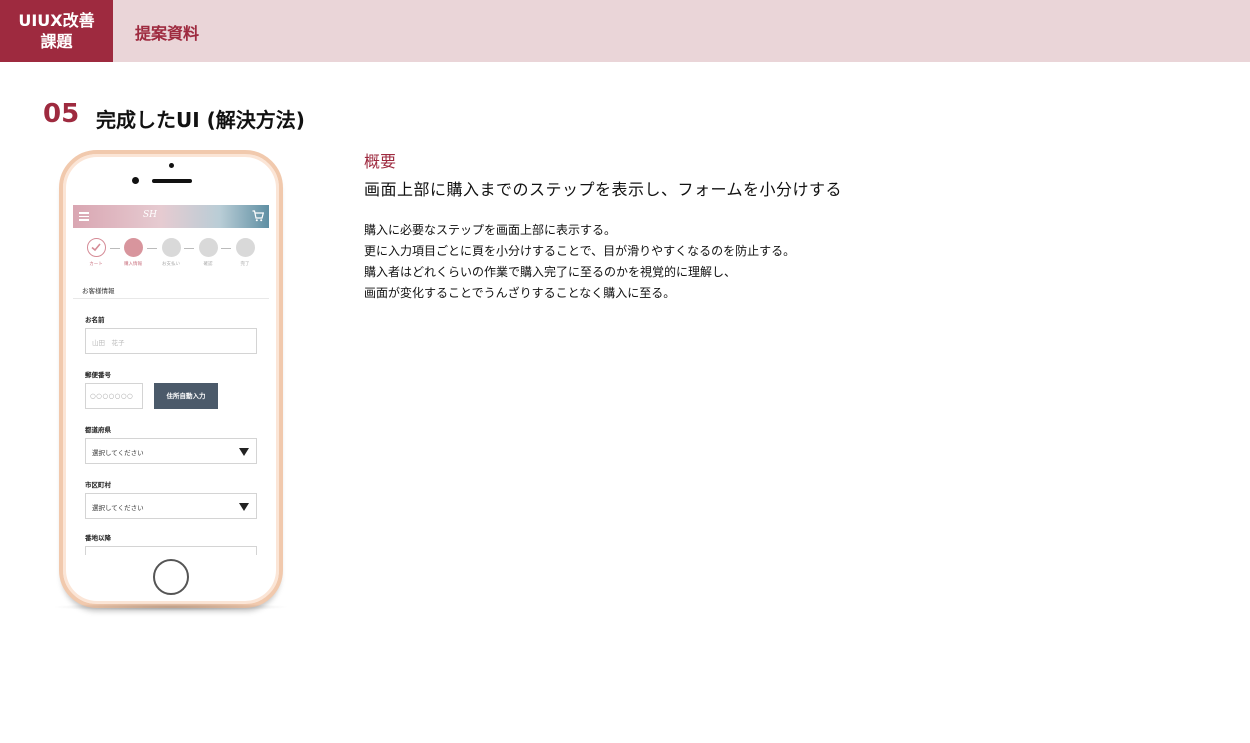  What do you see at coordinates (135, 180) in the screenshot?
I see `sensor-icon` at bounding box center [135, 180].